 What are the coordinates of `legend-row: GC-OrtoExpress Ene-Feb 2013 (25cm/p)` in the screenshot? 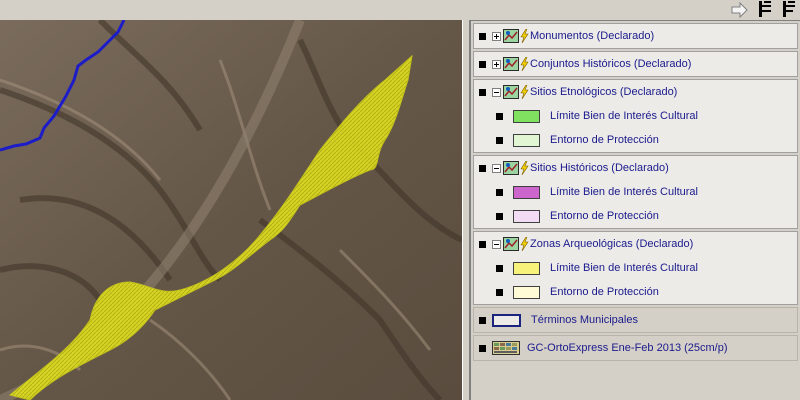 It's located at (635, 348).